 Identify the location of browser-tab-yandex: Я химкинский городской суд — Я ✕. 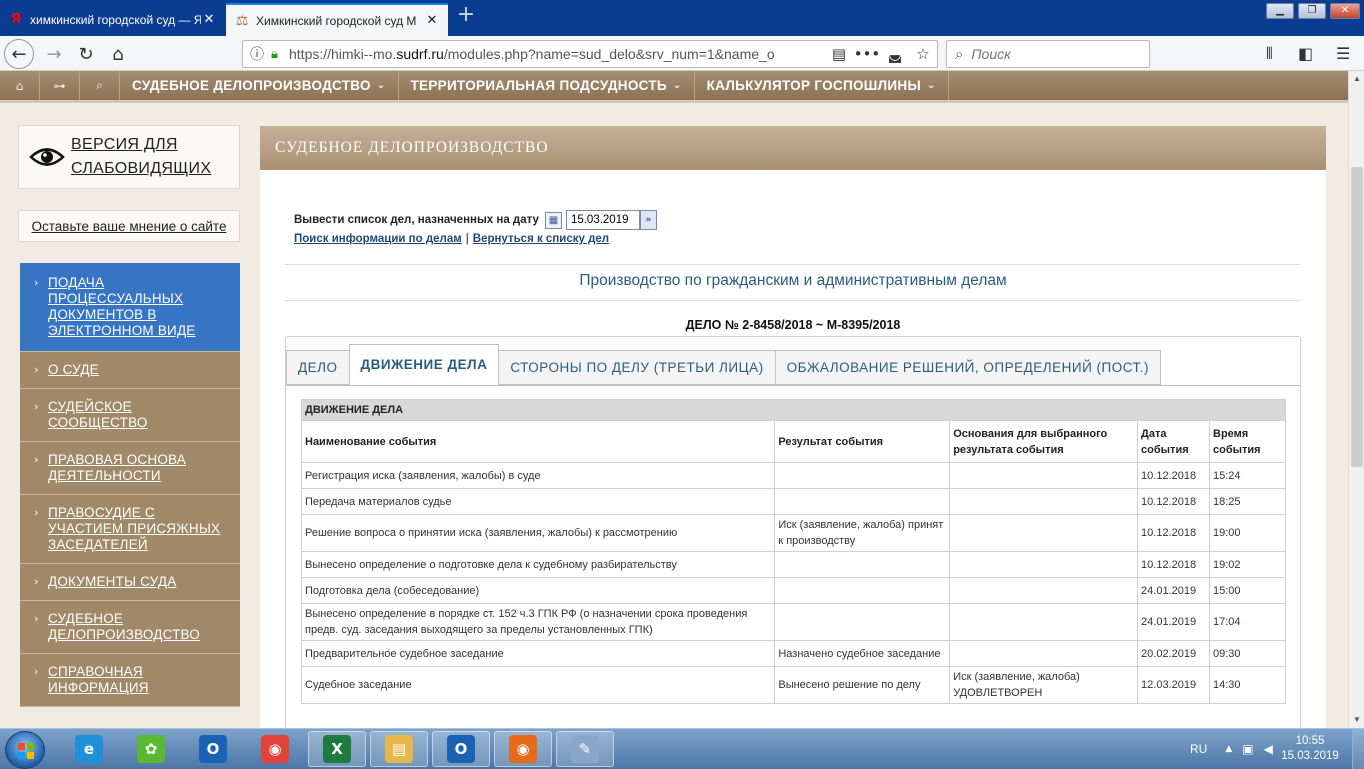
(112, 19).